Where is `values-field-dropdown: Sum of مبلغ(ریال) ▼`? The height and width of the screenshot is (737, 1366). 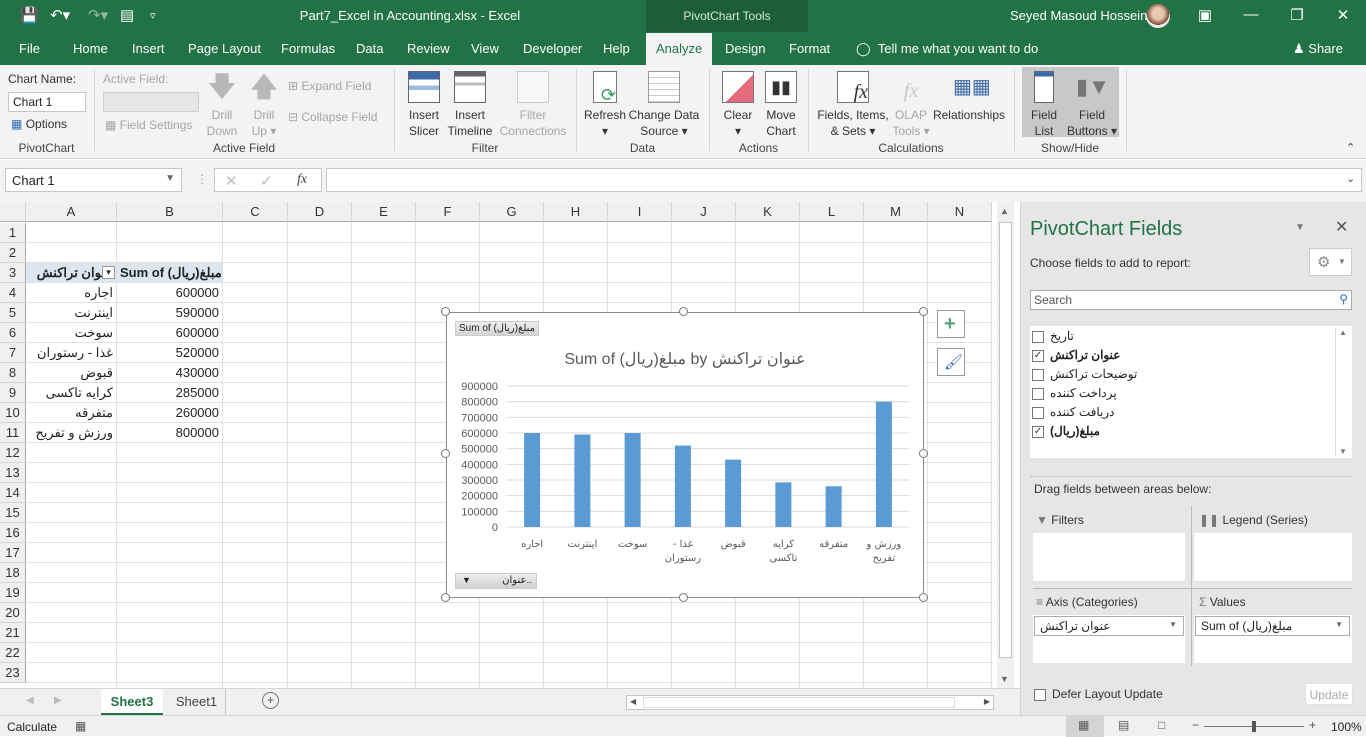 values-field-dropdown: Sum of مبلغ(ریال) ▼ is located at coordinates (1272, 626).